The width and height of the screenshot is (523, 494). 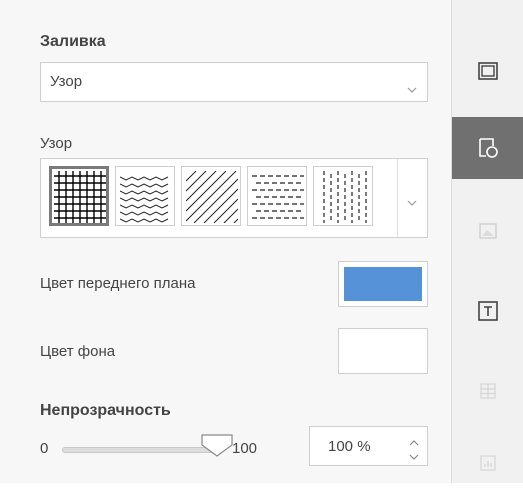 I want to click on background-color-swatch, so click(x=383, y=351).